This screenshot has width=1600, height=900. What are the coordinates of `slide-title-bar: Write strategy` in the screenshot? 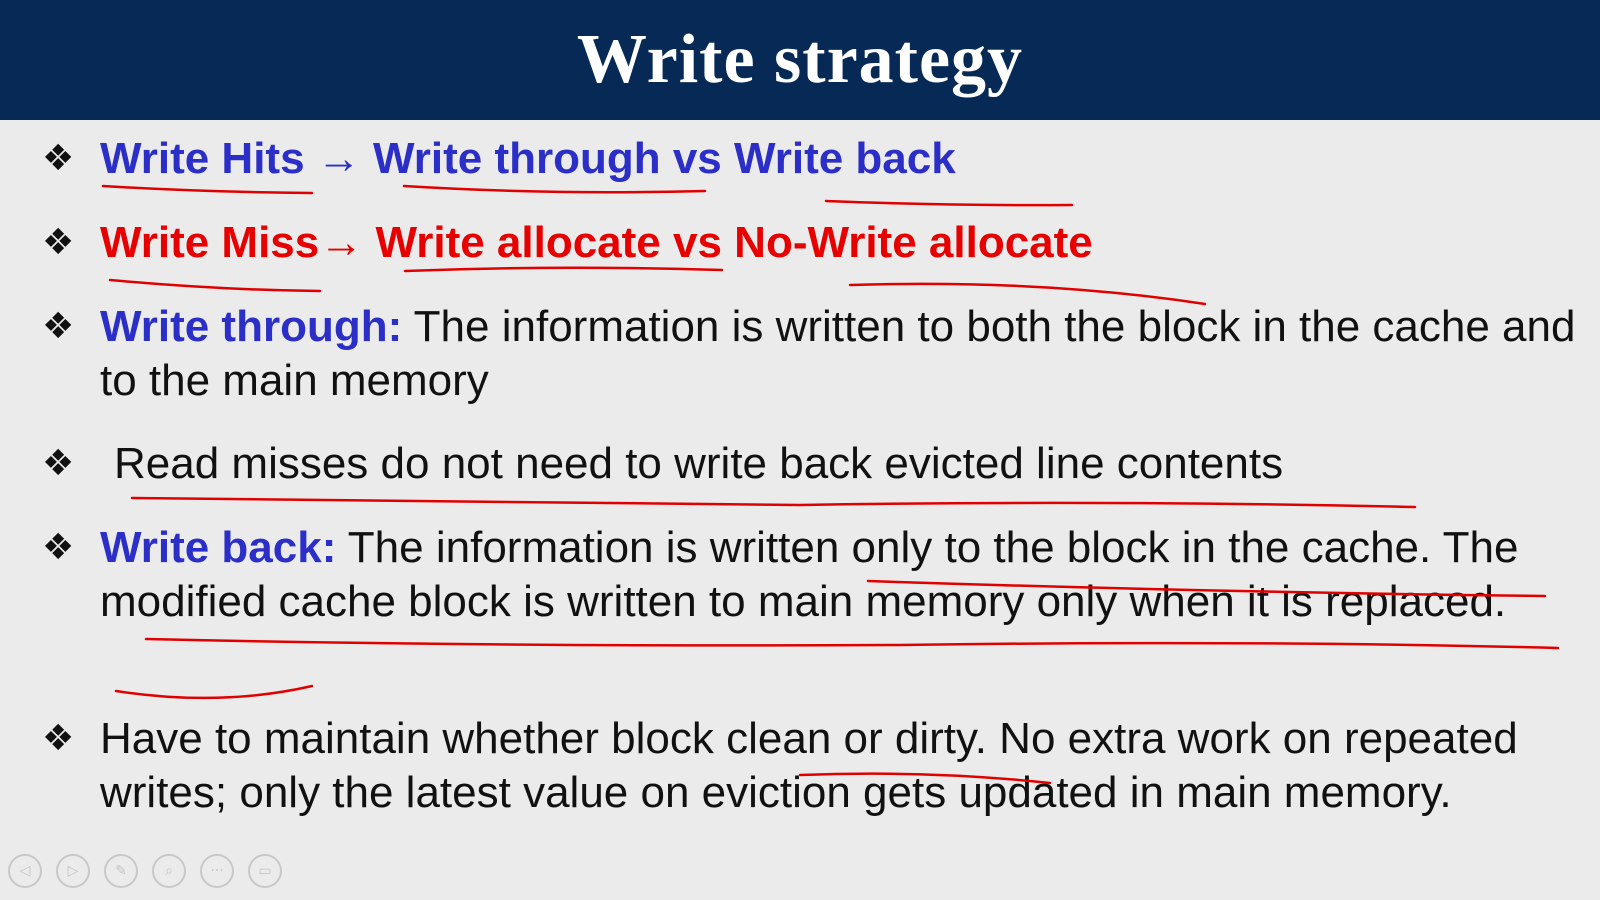 It's located at (800, 60).